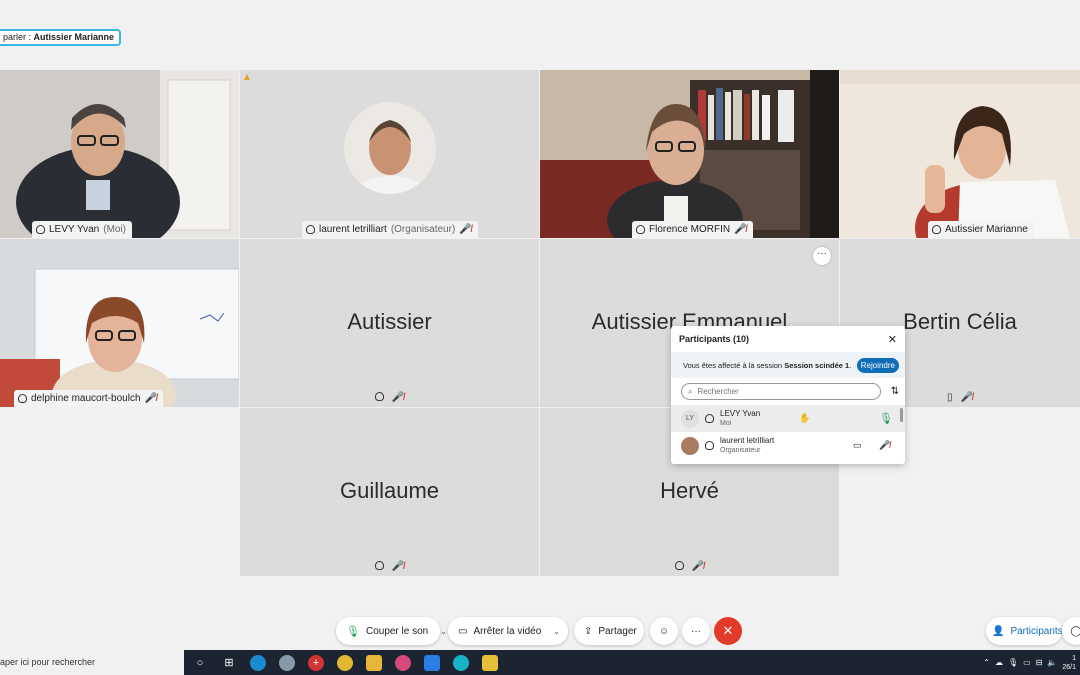 The height and width of the screenshot is (675, 1080). Describe the element at coordinates (115, 229) in the screenshot. I see `participant-role: (Moi)` at that location.